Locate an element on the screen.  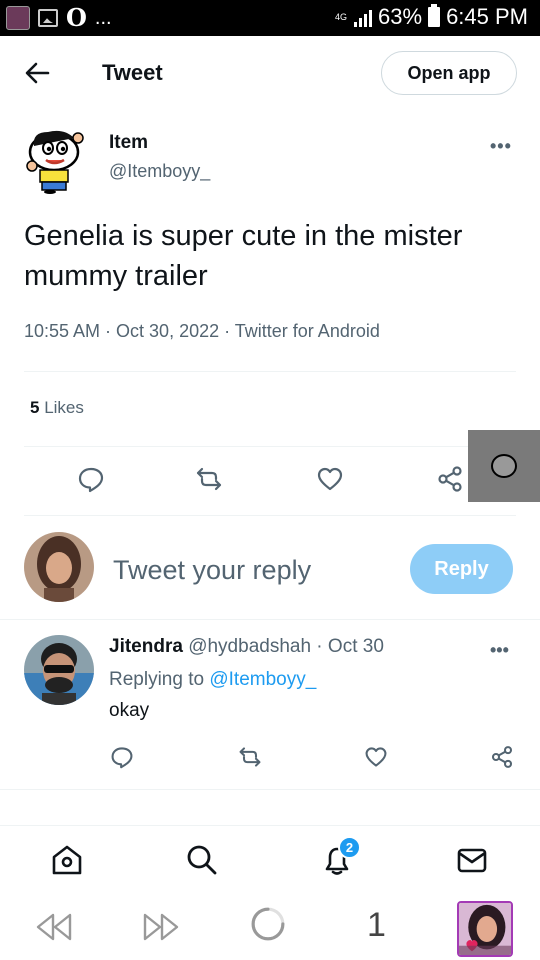
reply-retweet-button is located at coordinates (251, 758).